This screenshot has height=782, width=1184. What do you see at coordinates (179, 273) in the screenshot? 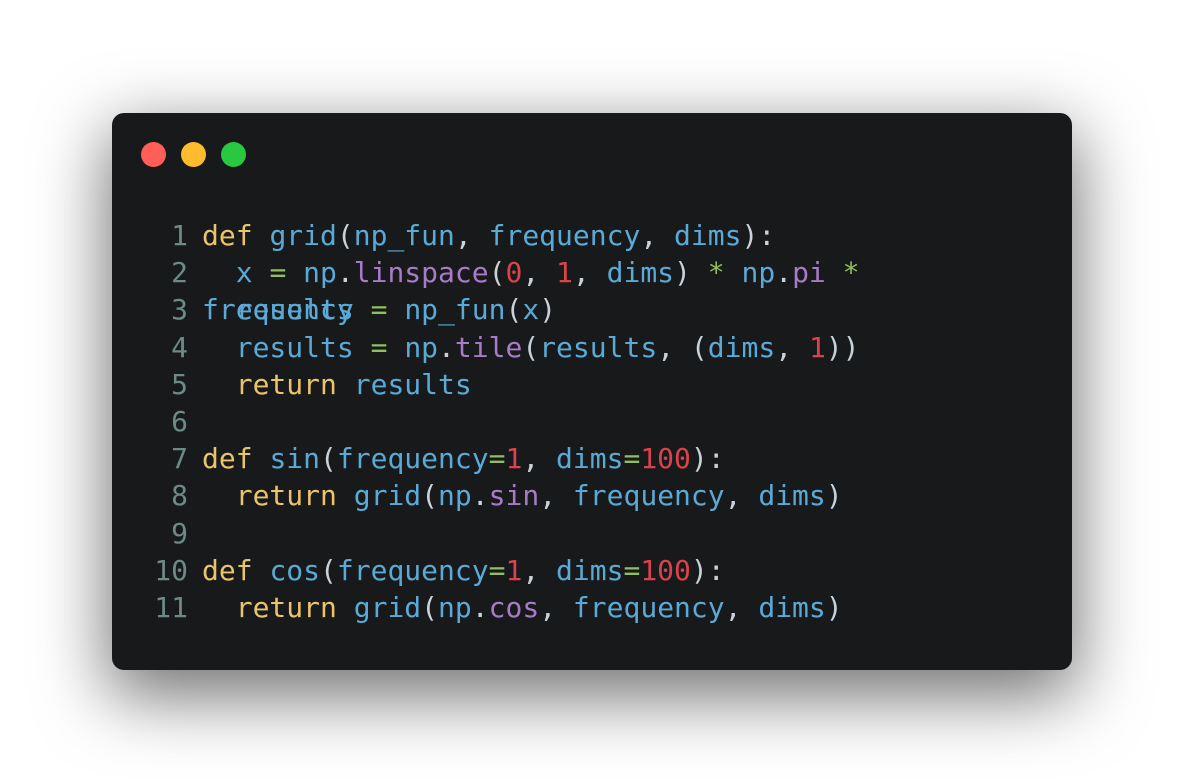
I see `line-number: 2` at bounding box center [179, 273].